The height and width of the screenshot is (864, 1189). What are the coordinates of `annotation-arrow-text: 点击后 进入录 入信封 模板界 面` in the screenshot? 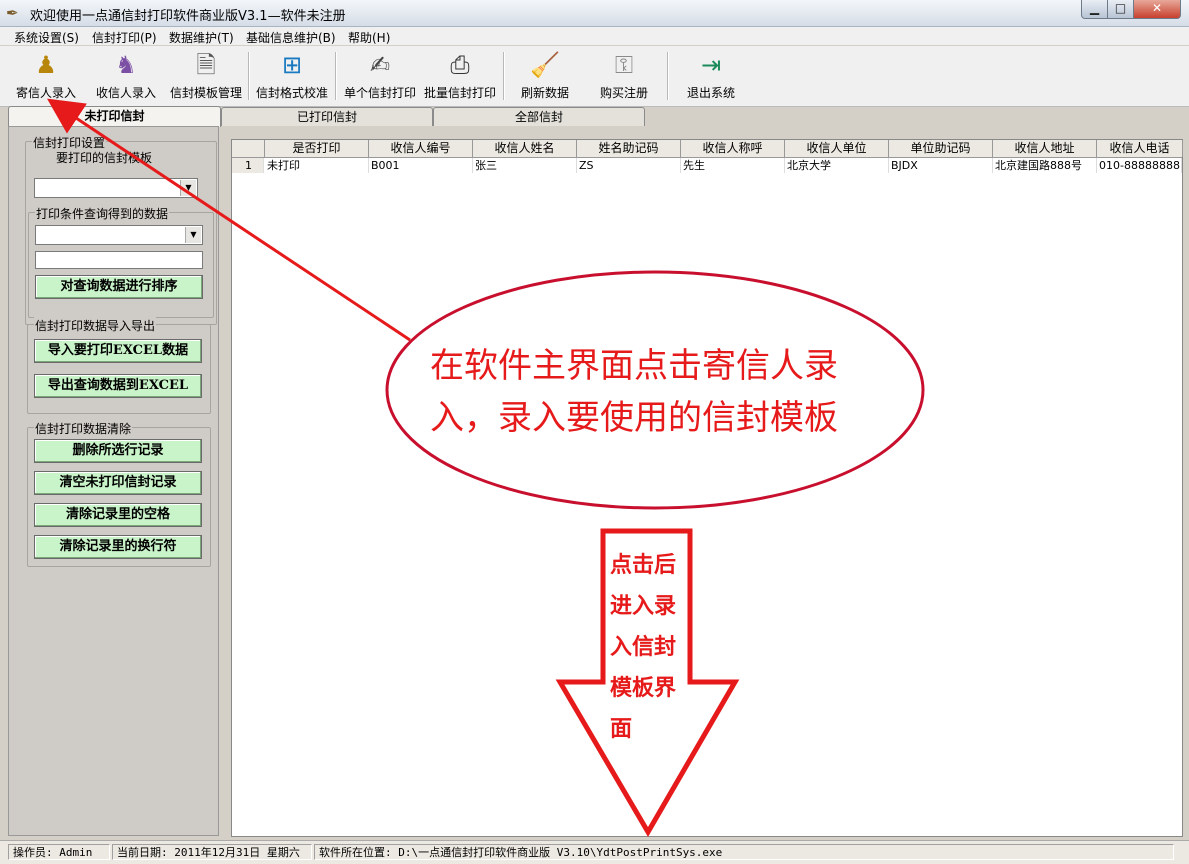 It's located at (643, 647).